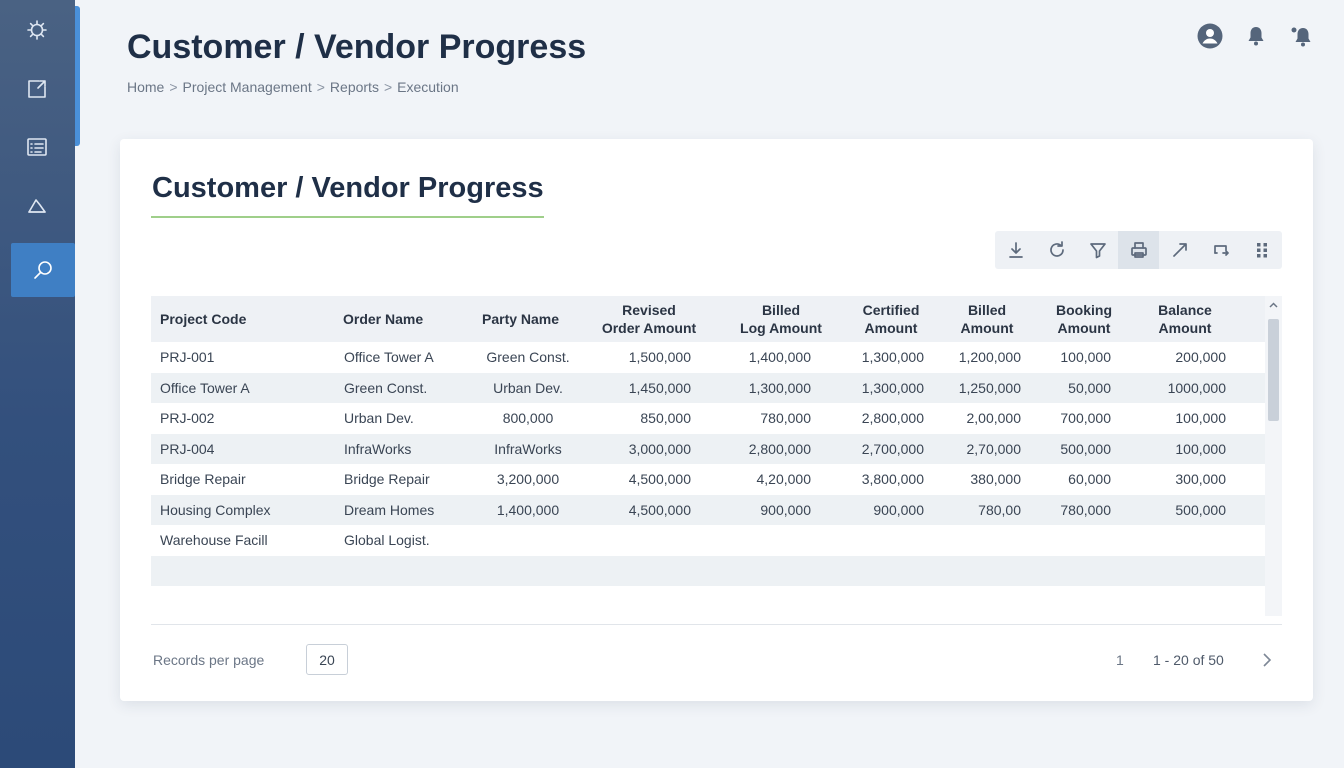 The height and width of the screenshot is (768, 1344). Describe the element at coordinates (649, 319) in the screenshot. I see `column-header: Revised Order Amount` at that location.